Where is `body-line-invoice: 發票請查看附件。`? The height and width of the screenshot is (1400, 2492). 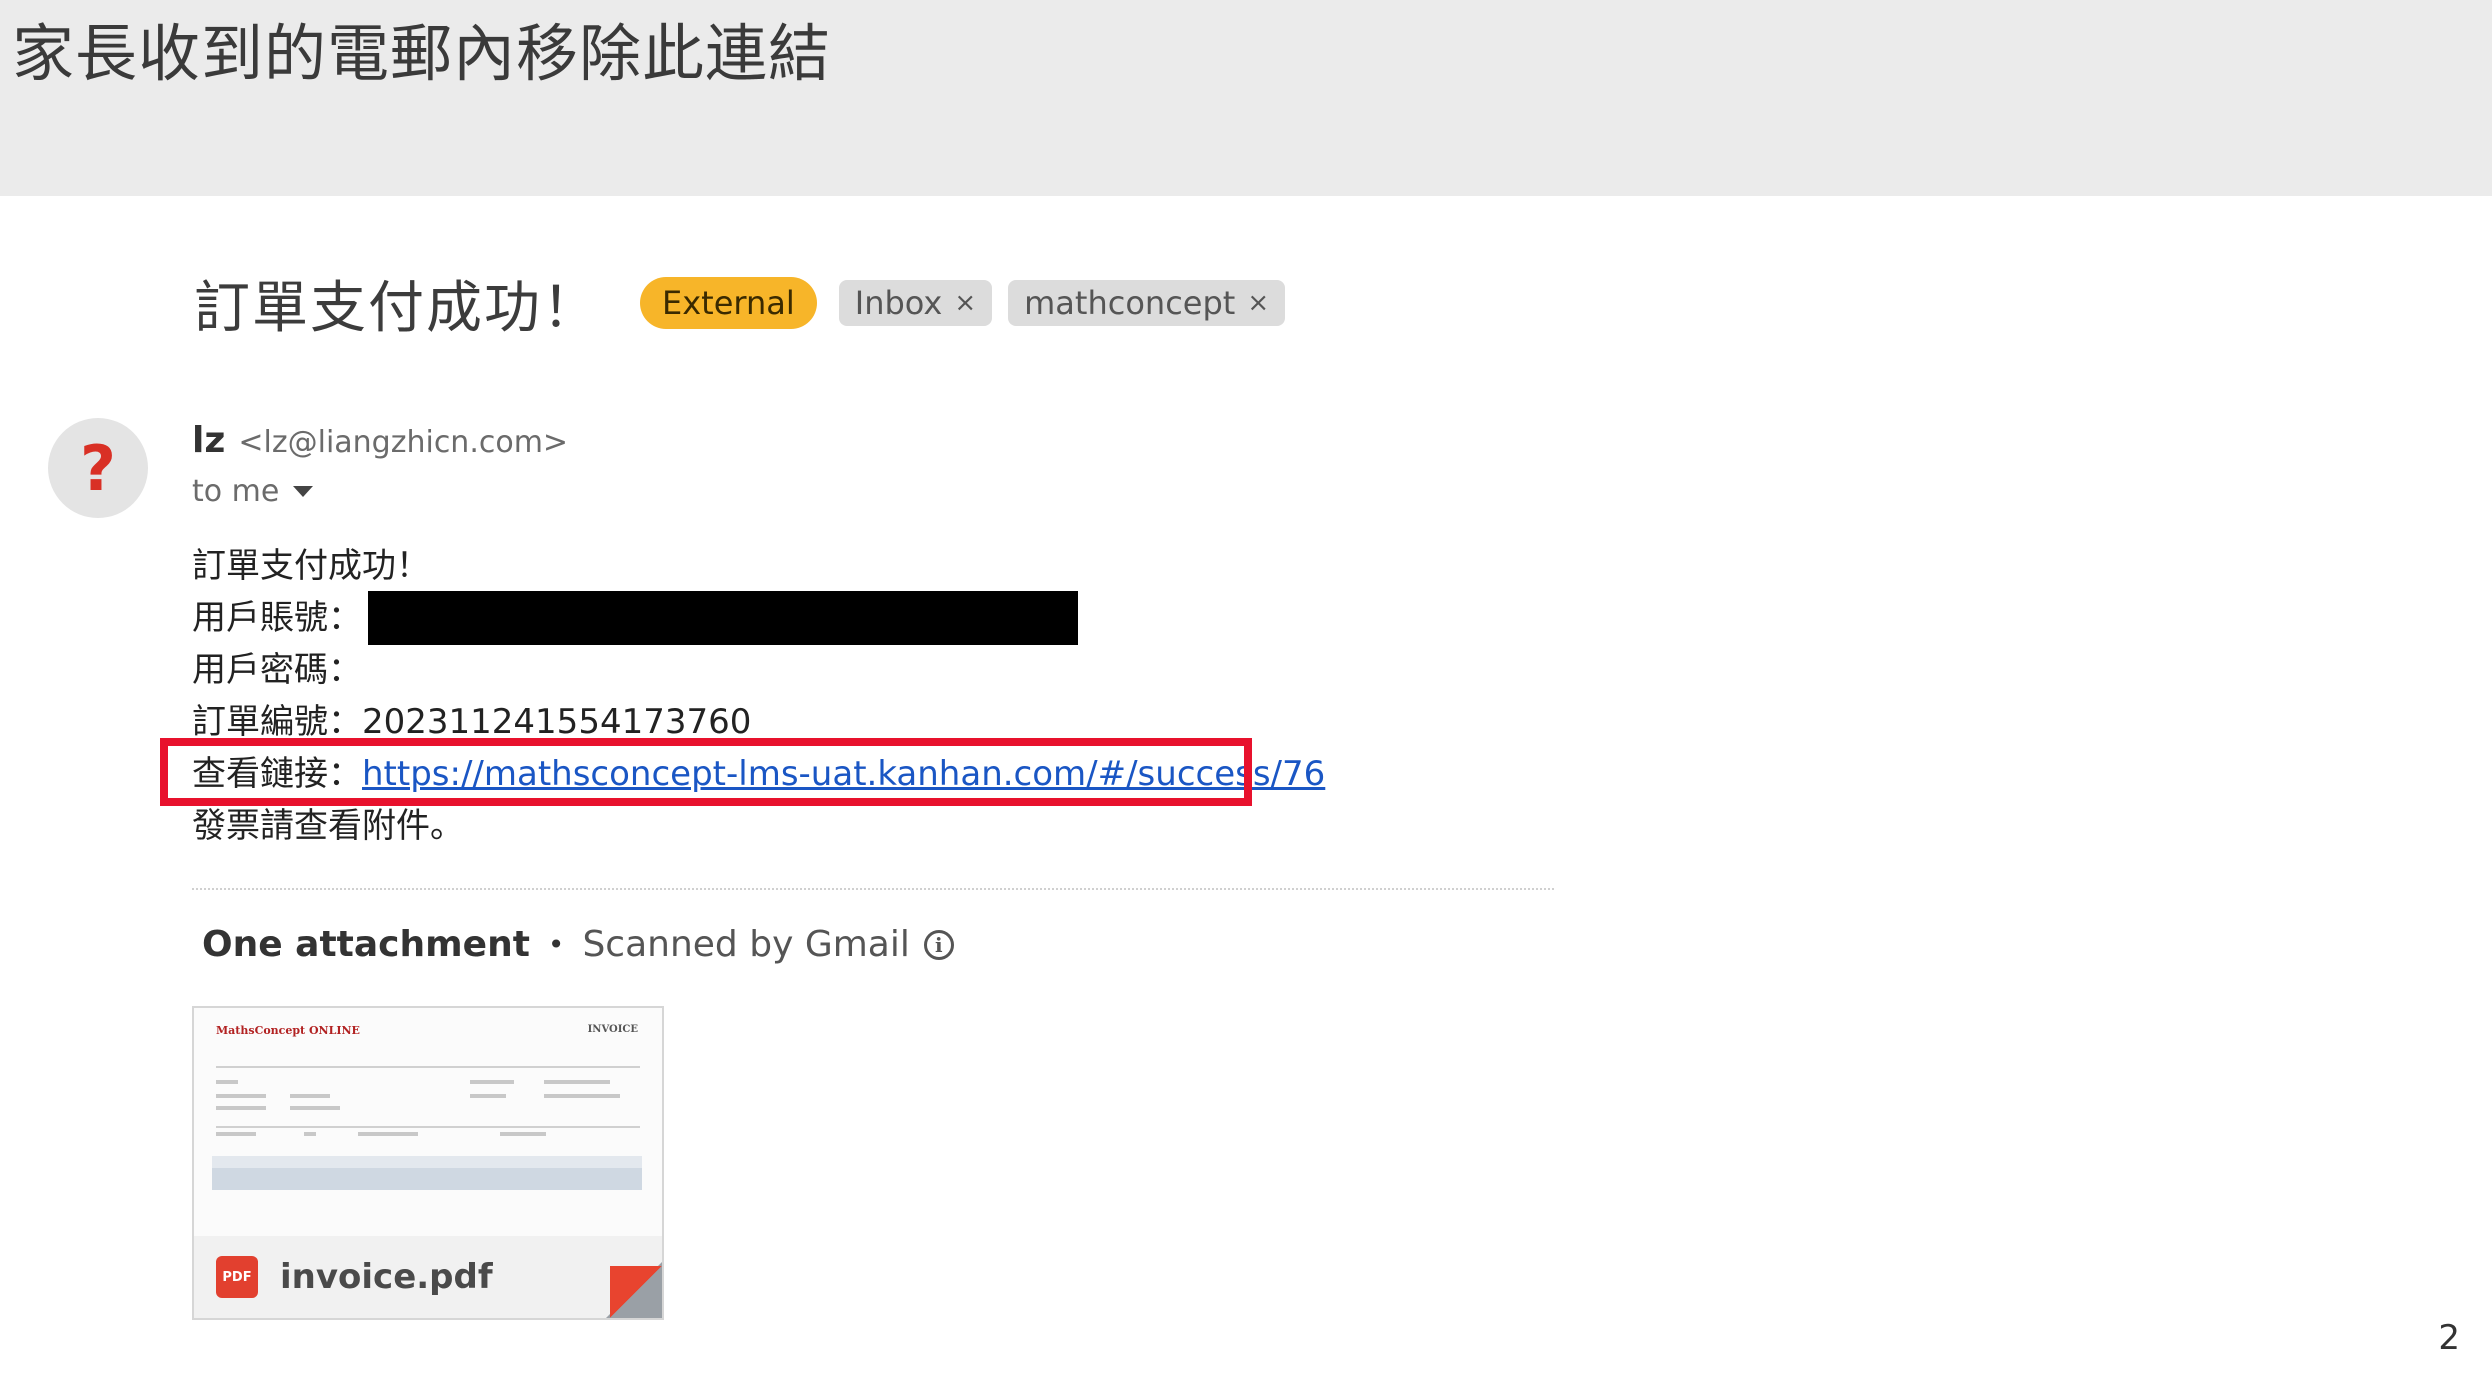
body-line-invoice: 發票請查看附件。 is located at coordinates (758, 826).